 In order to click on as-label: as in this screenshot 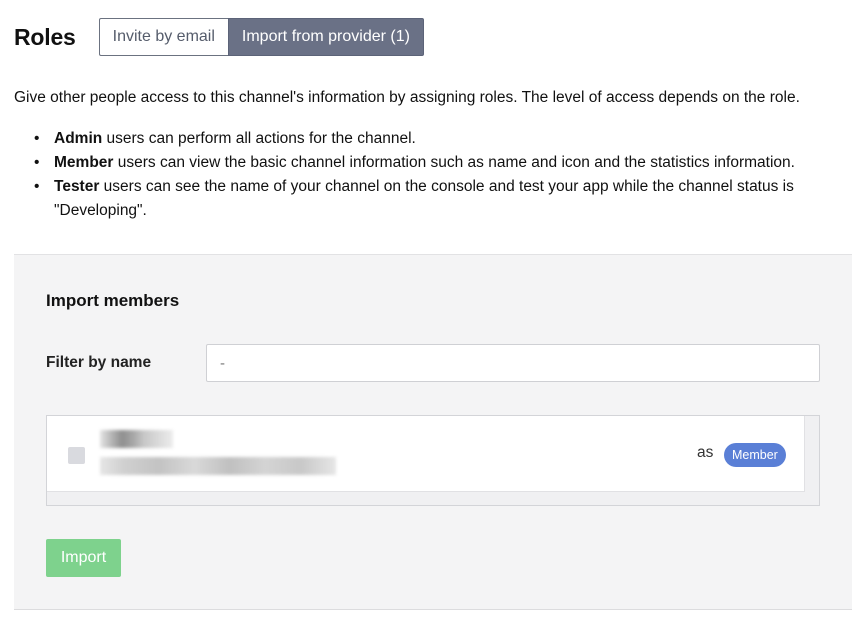, I will do `click(705, 452)`.